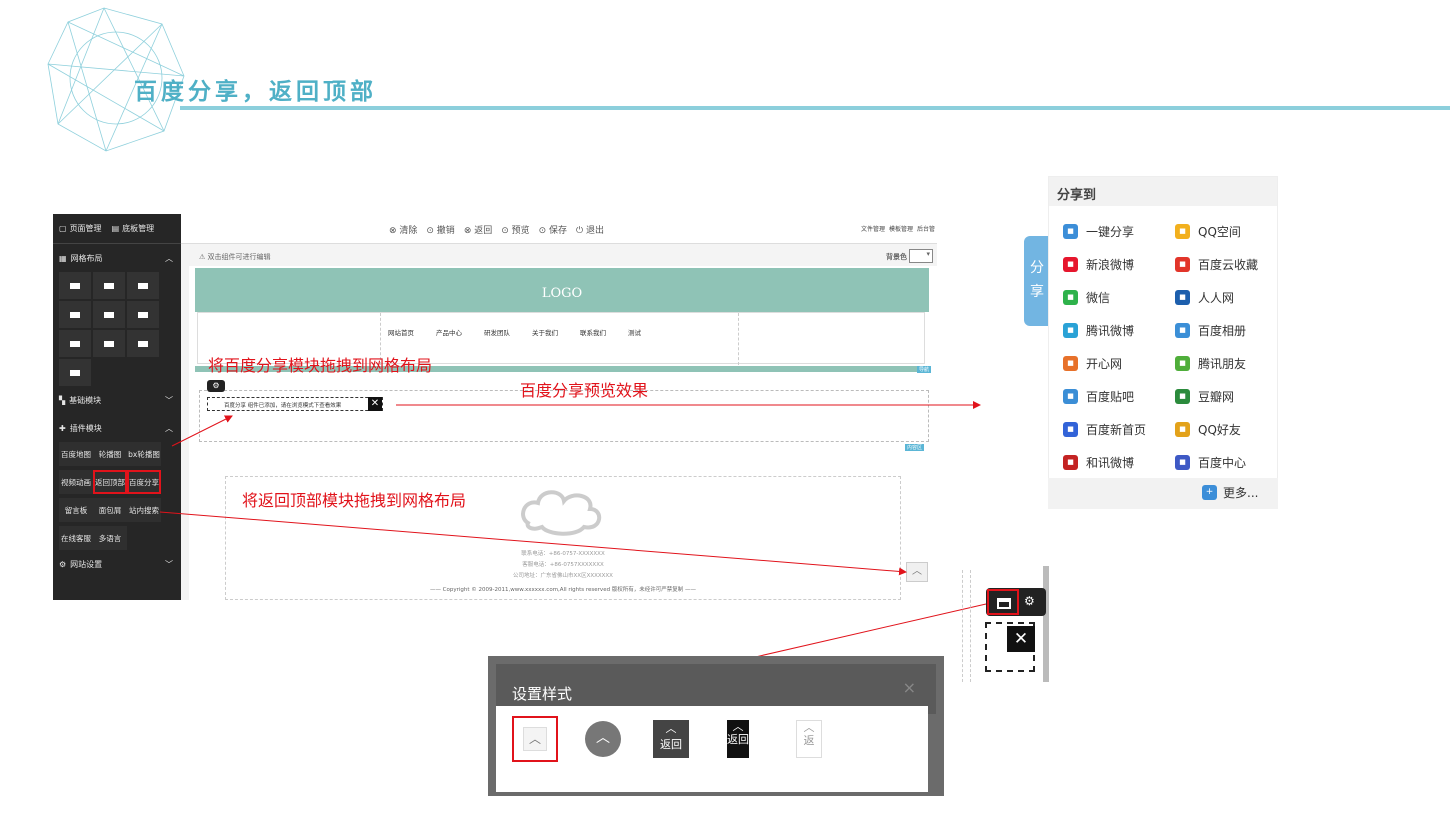  What do you see at coordinates (1231, 396) in the screenshot?
I see `share-option: ■ 豆瓣网` at bounding box center [1231, 396].